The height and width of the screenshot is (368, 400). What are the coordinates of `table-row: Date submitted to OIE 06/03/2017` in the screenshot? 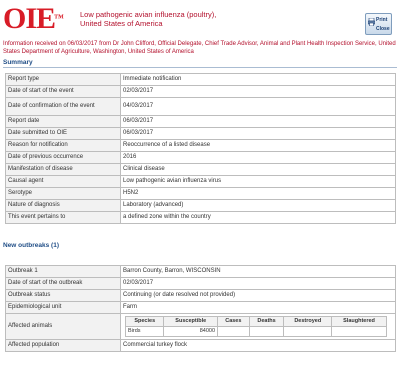 It's located at (200, 133).